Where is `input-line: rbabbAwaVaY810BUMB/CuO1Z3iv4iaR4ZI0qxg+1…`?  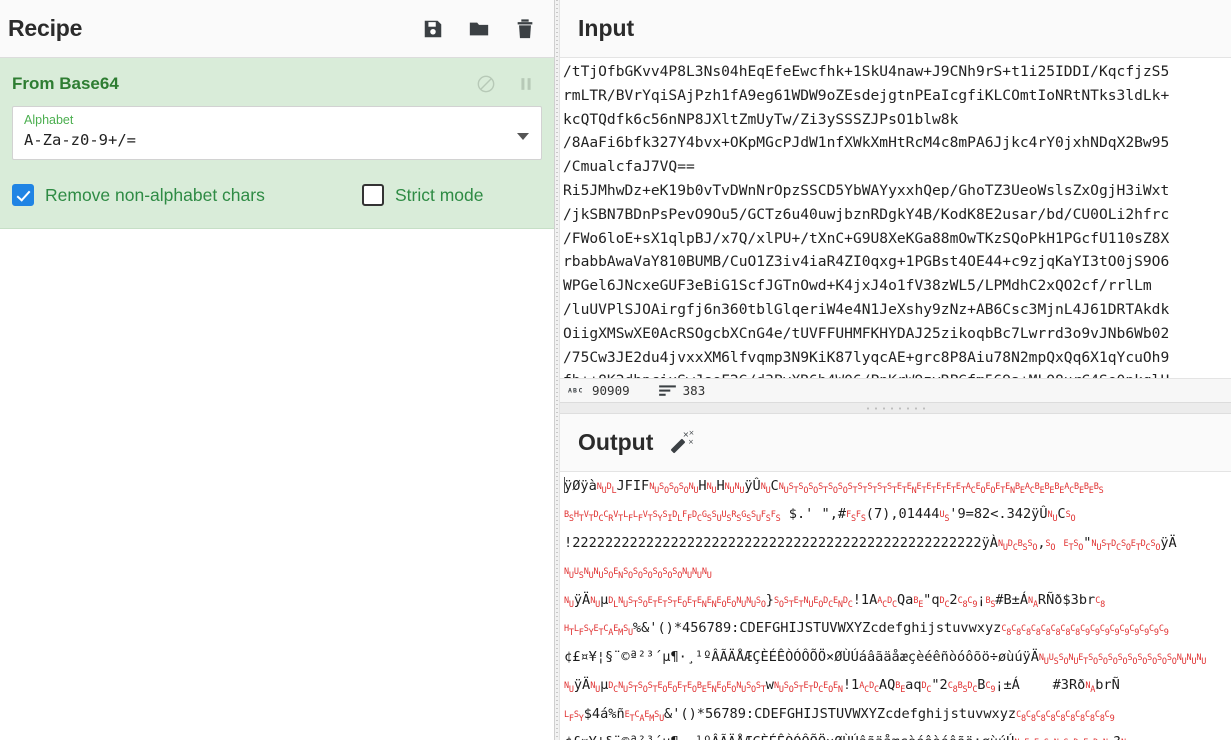 input-line: rbabbAwaVaY810BUMB/CuO1Z3iv4iaR4ZI0qxg+1… is located at coordinates (866, 262).